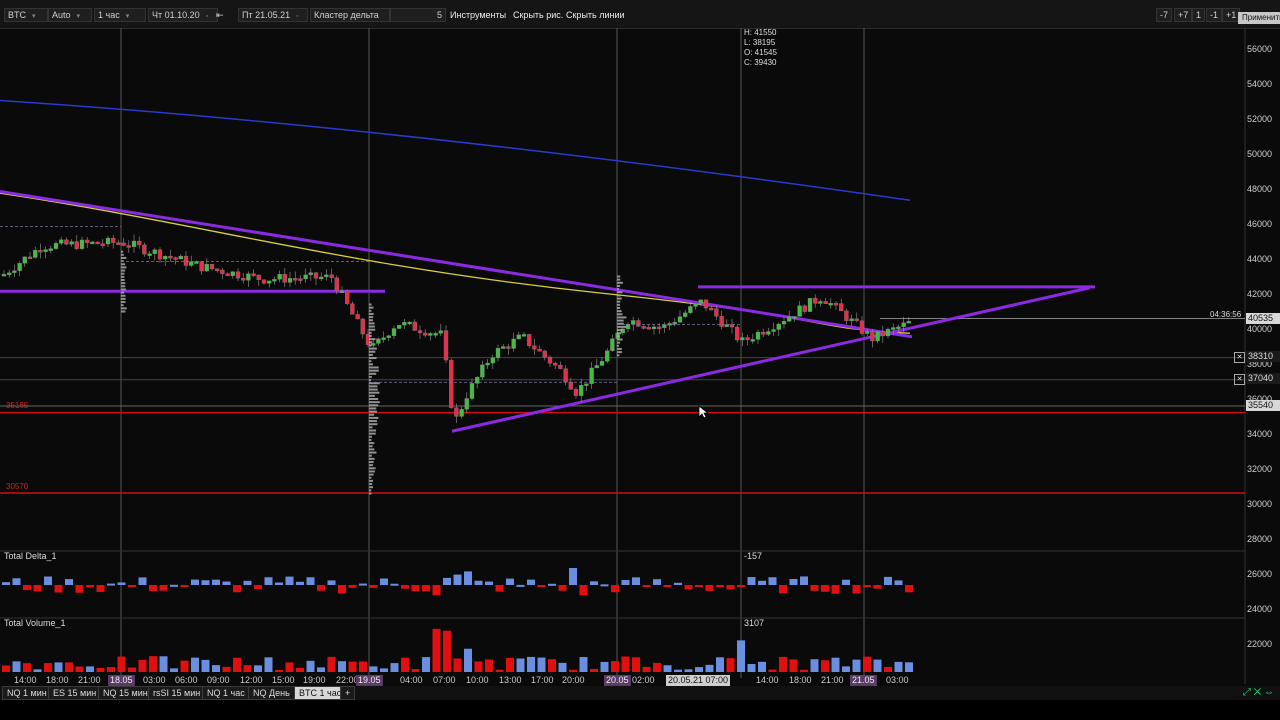  What do you see at coordinates (226, 693) in the screenshot?
I see `workspace-tab: NQ 1 час` at bounding box center [226, 693].